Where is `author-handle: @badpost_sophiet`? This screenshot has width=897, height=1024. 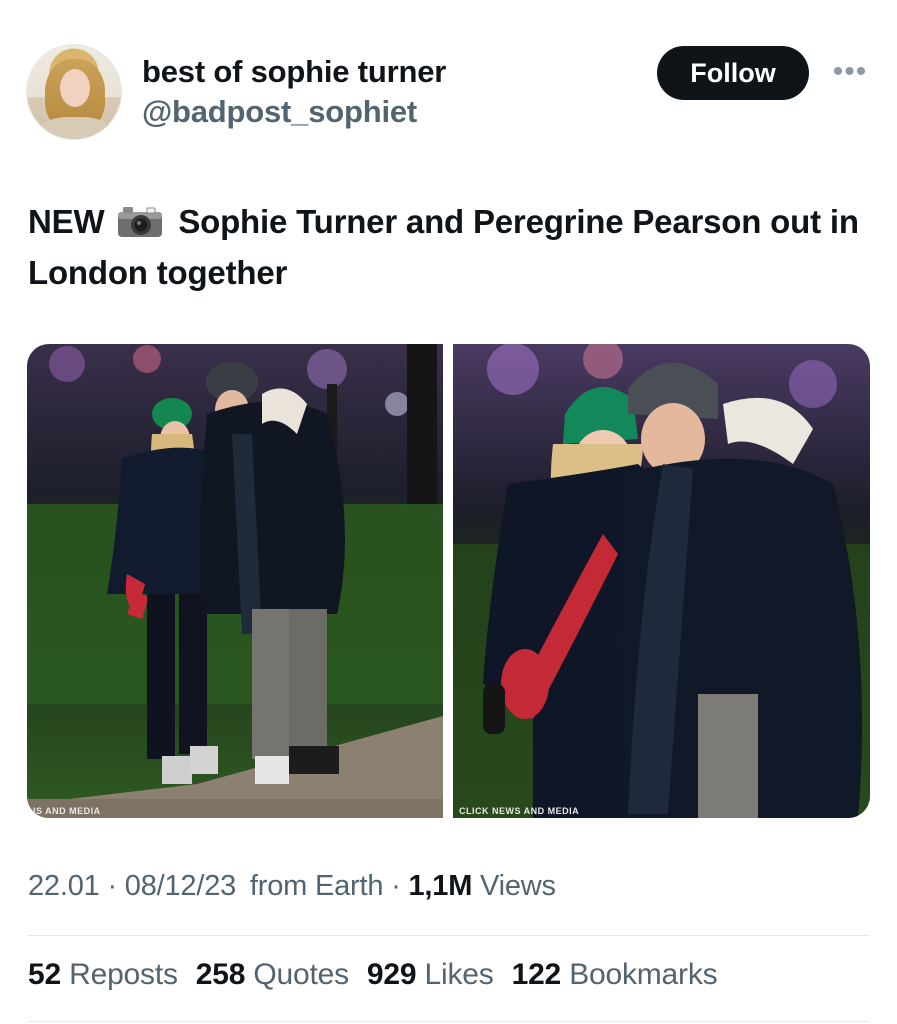 author-handle: @badpost_sophiet is located at coordinates (279, 112).